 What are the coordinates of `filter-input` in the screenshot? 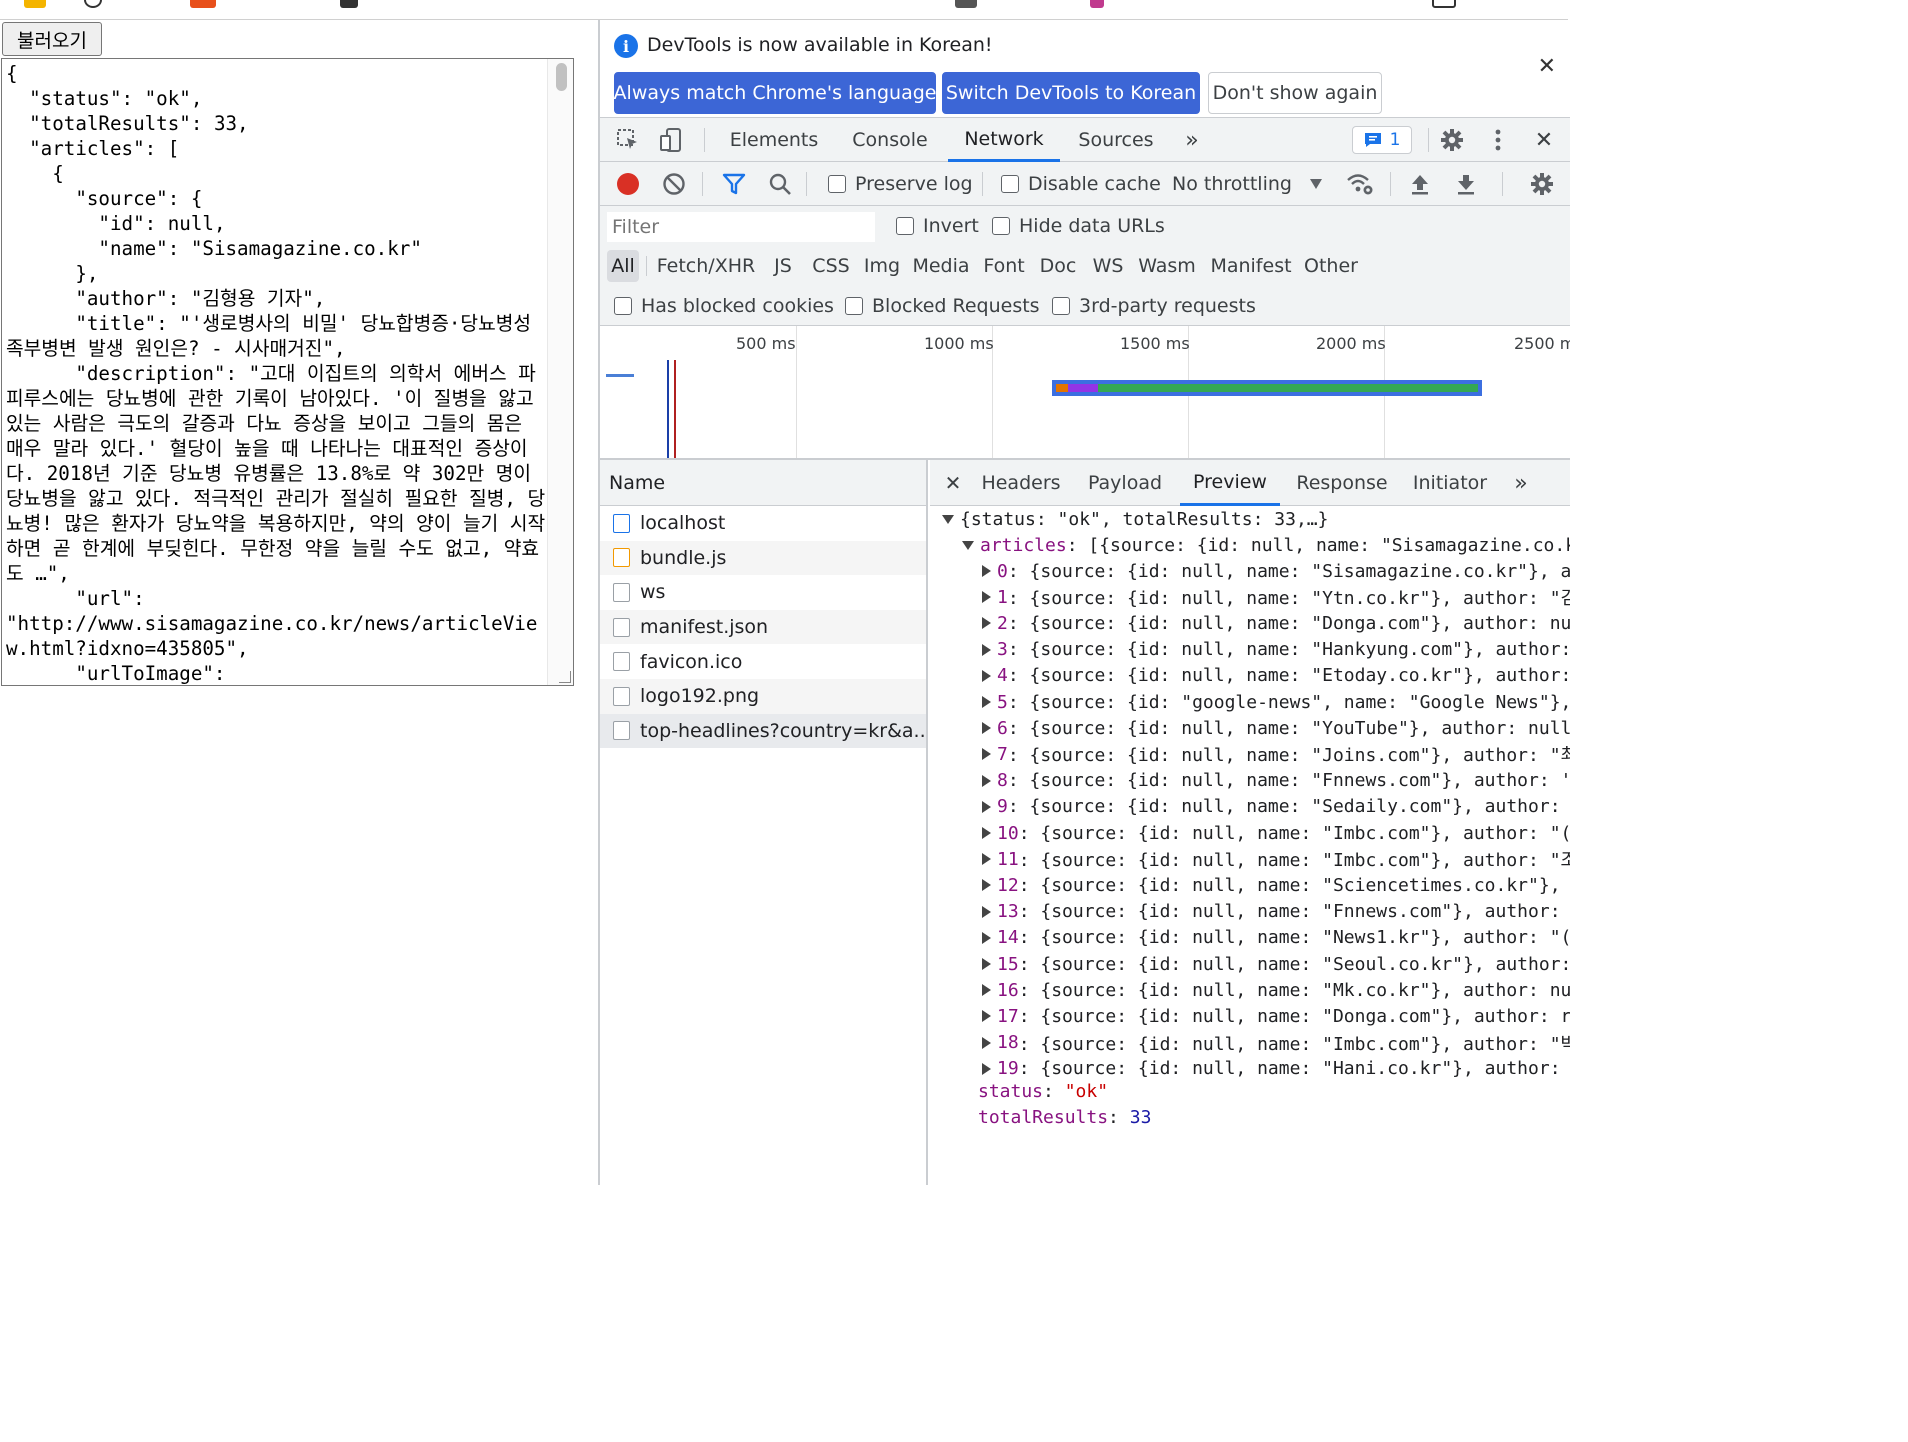 It's located at (741, 227).